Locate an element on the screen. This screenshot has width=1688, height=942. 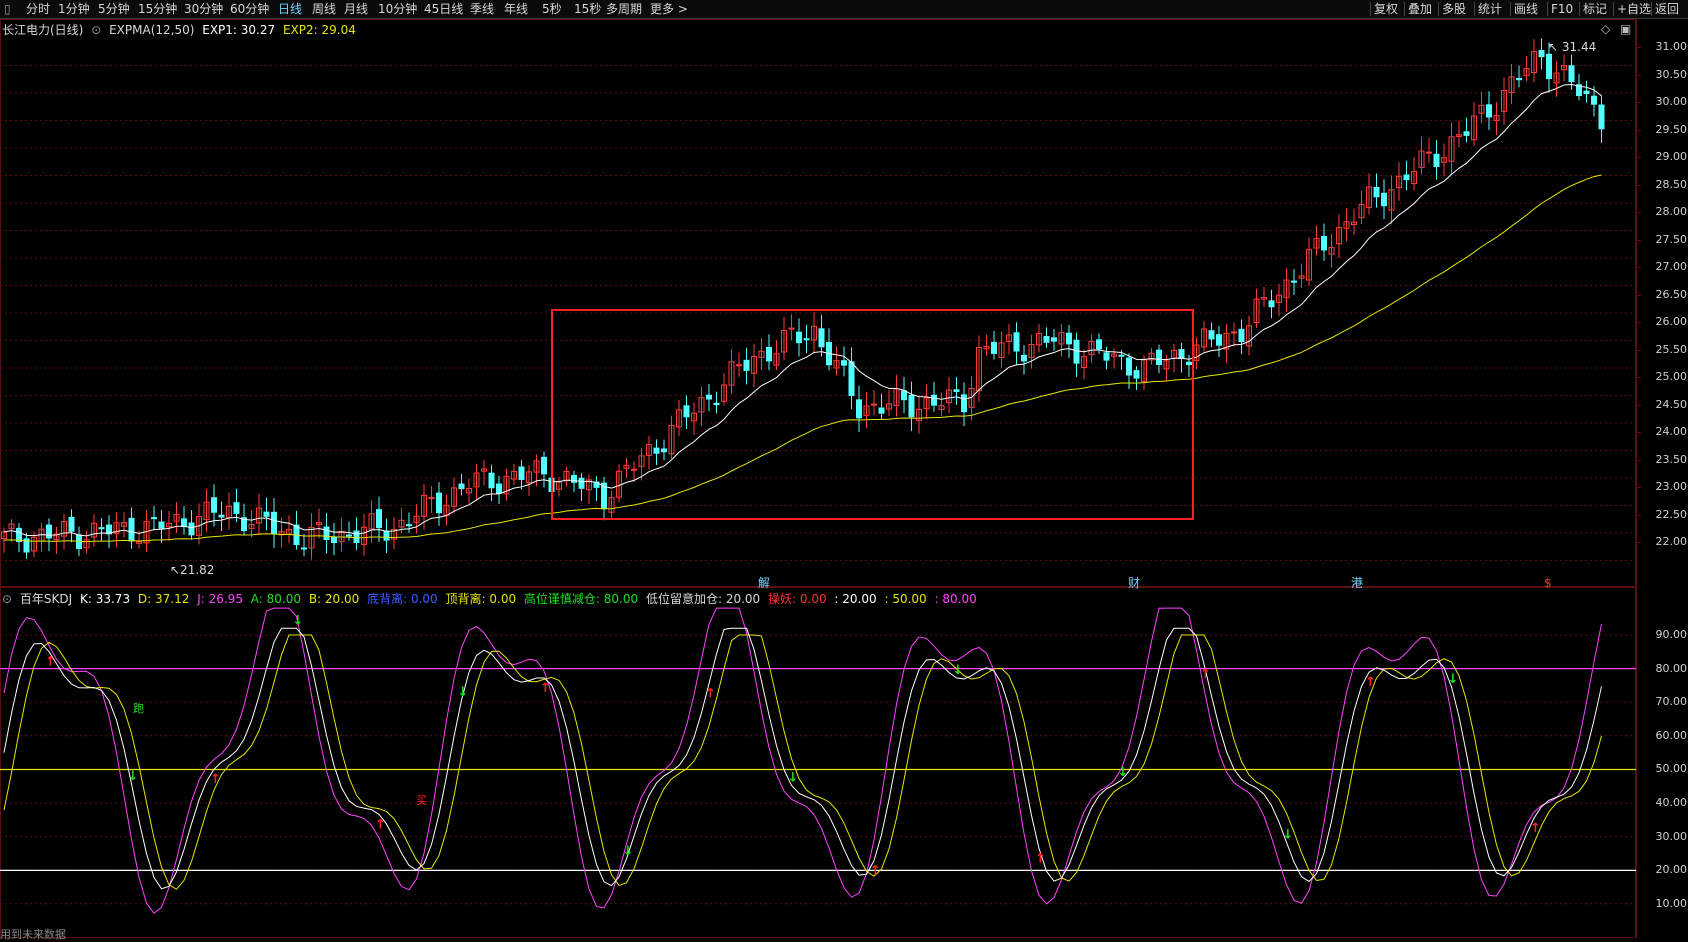
period-tab-2: 5分钟 is located at coordinates (114, 9).